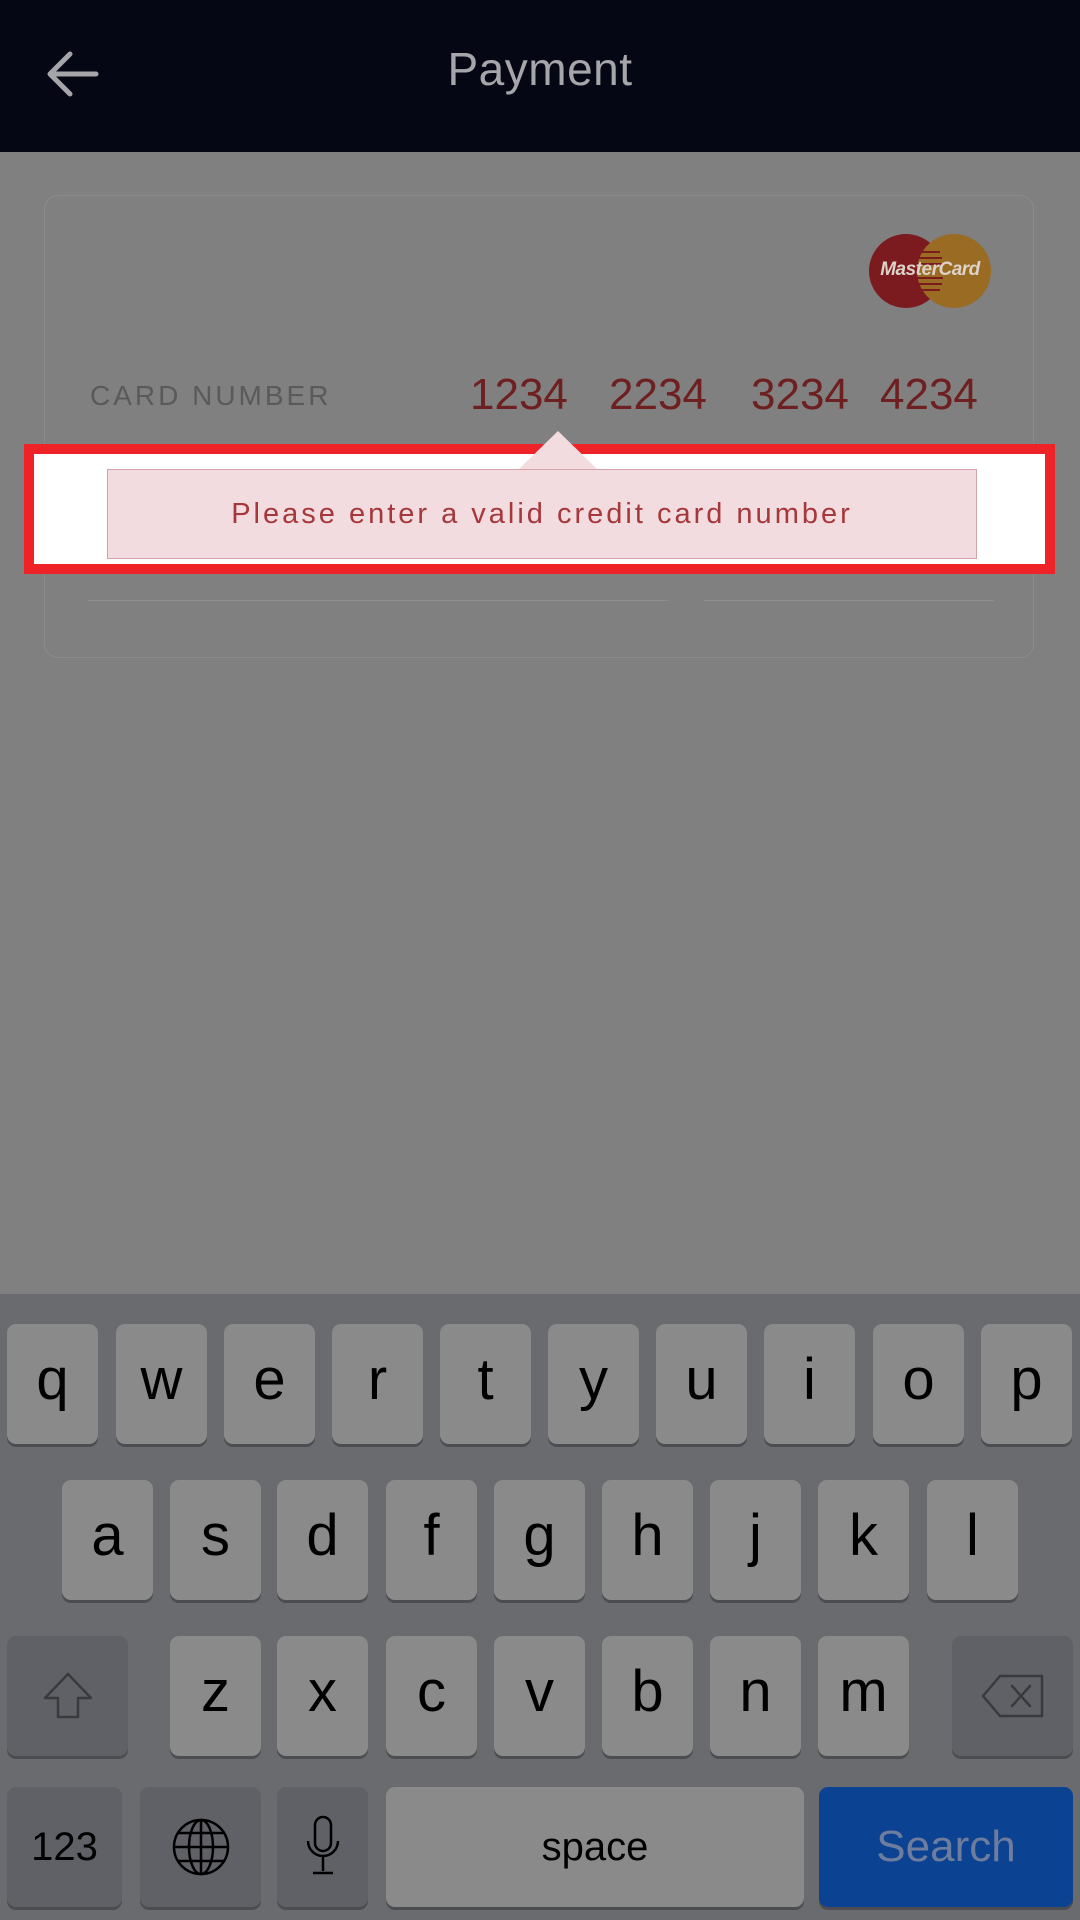 The width and height of the screenshot is (1080, 1920). I want to click on numbers-key: 123, so click(64, 1847).